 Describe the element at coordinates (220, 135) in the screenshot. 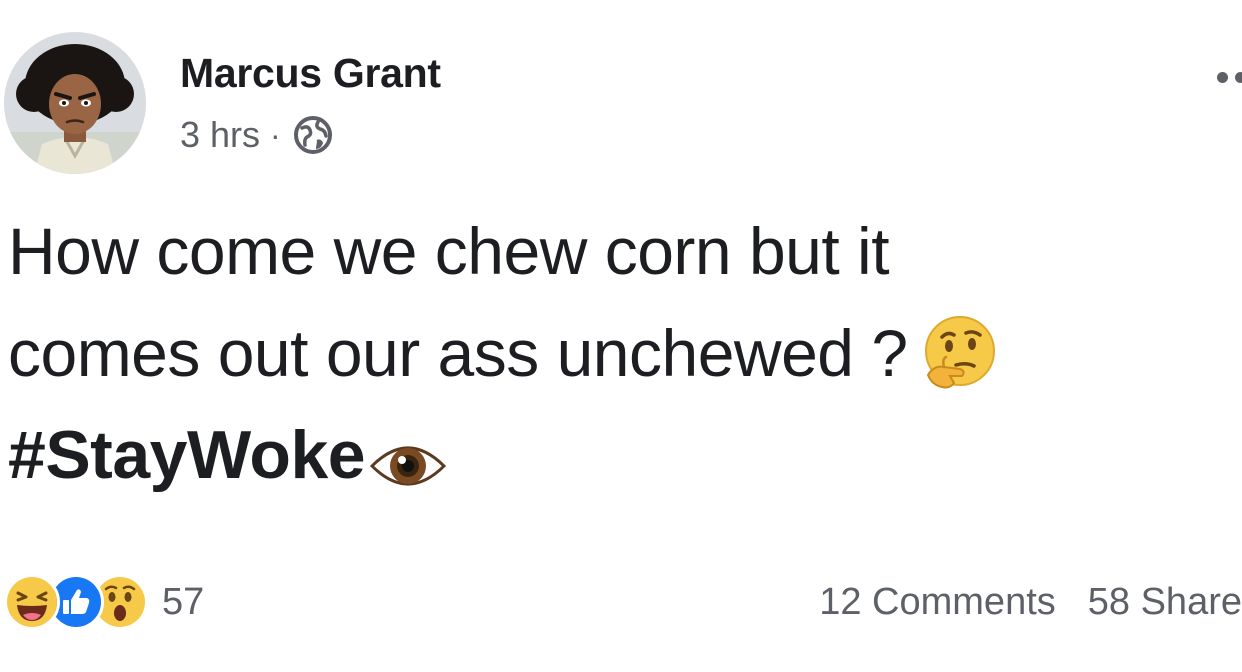

I see `post-timestamp: 3 hrs` at that location.